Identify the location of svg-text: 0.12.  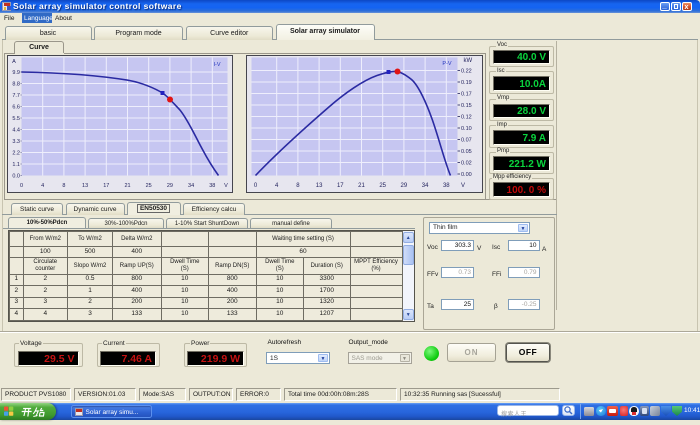
(466, 118).